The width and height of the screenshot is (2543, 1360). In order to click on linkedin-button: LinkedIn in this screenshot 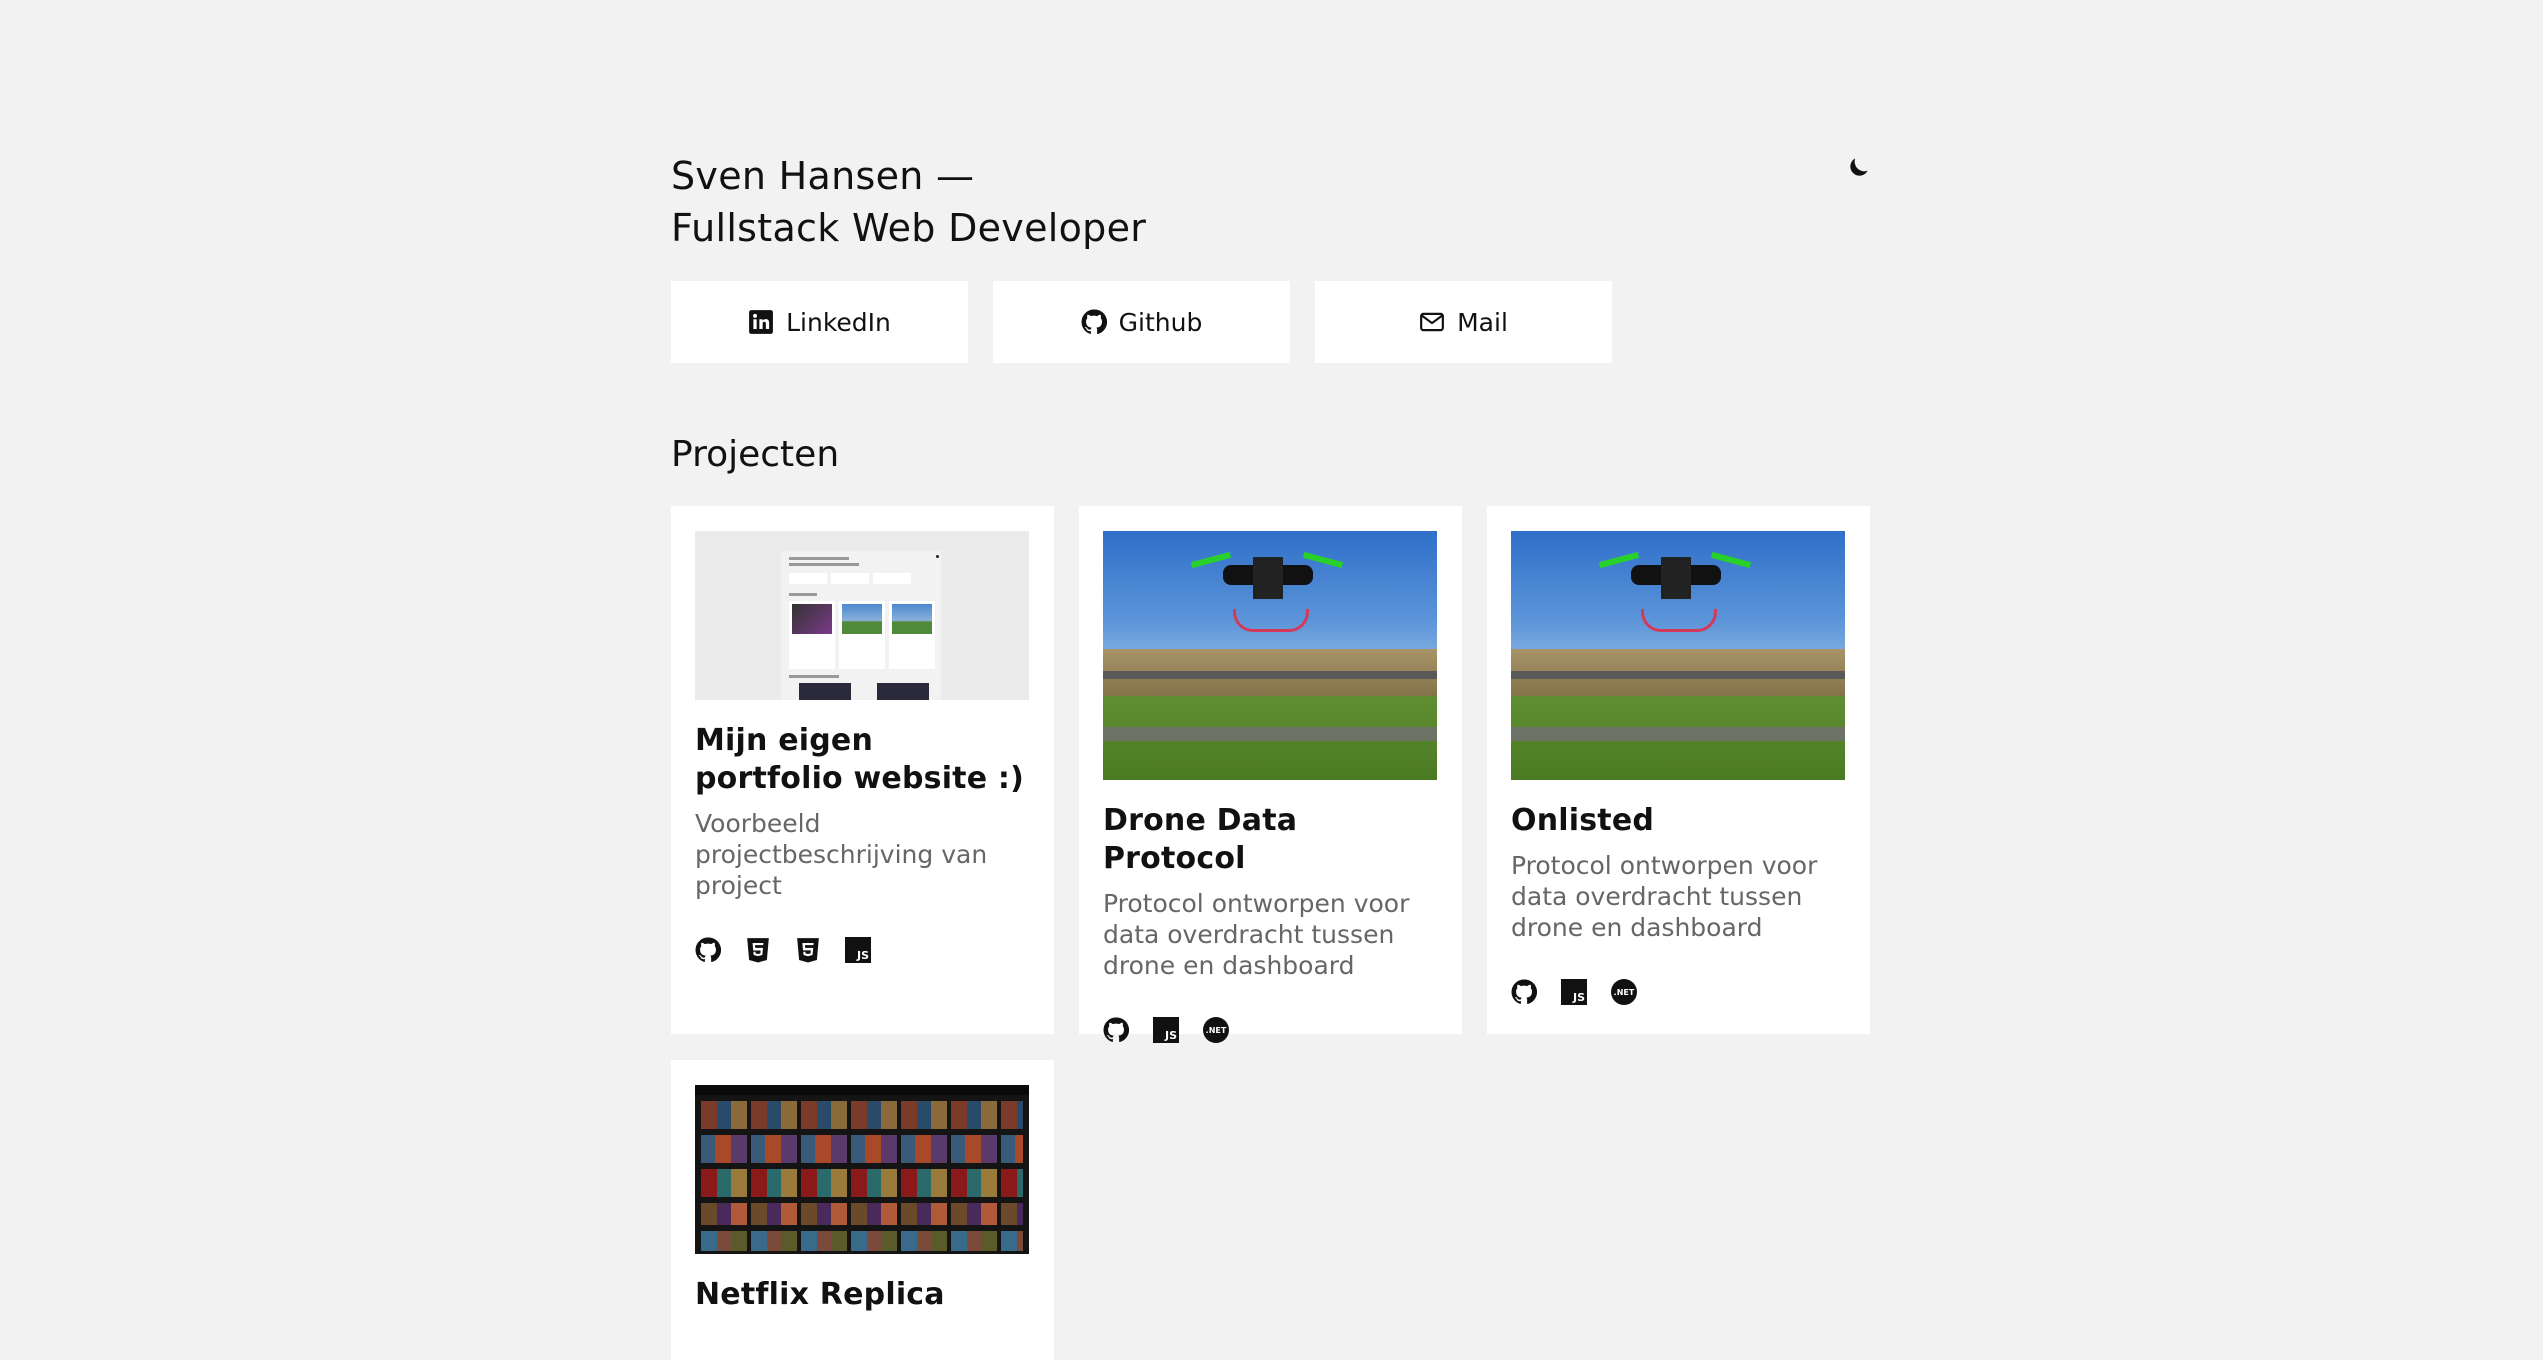, I will do `click(819, 322)`.